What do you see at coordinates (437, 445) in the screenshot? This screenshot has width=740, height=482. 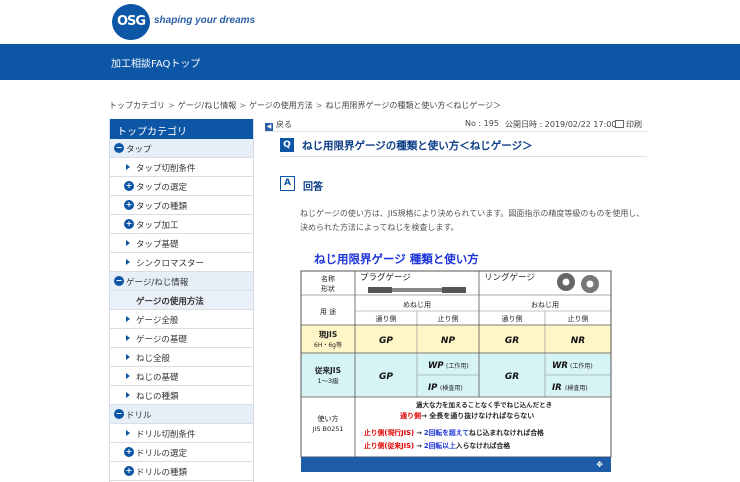 I see `usage-line-4: 止り側(従来JIS) → 2回転以上入らなければ合格` at bounding box center [437, 445].